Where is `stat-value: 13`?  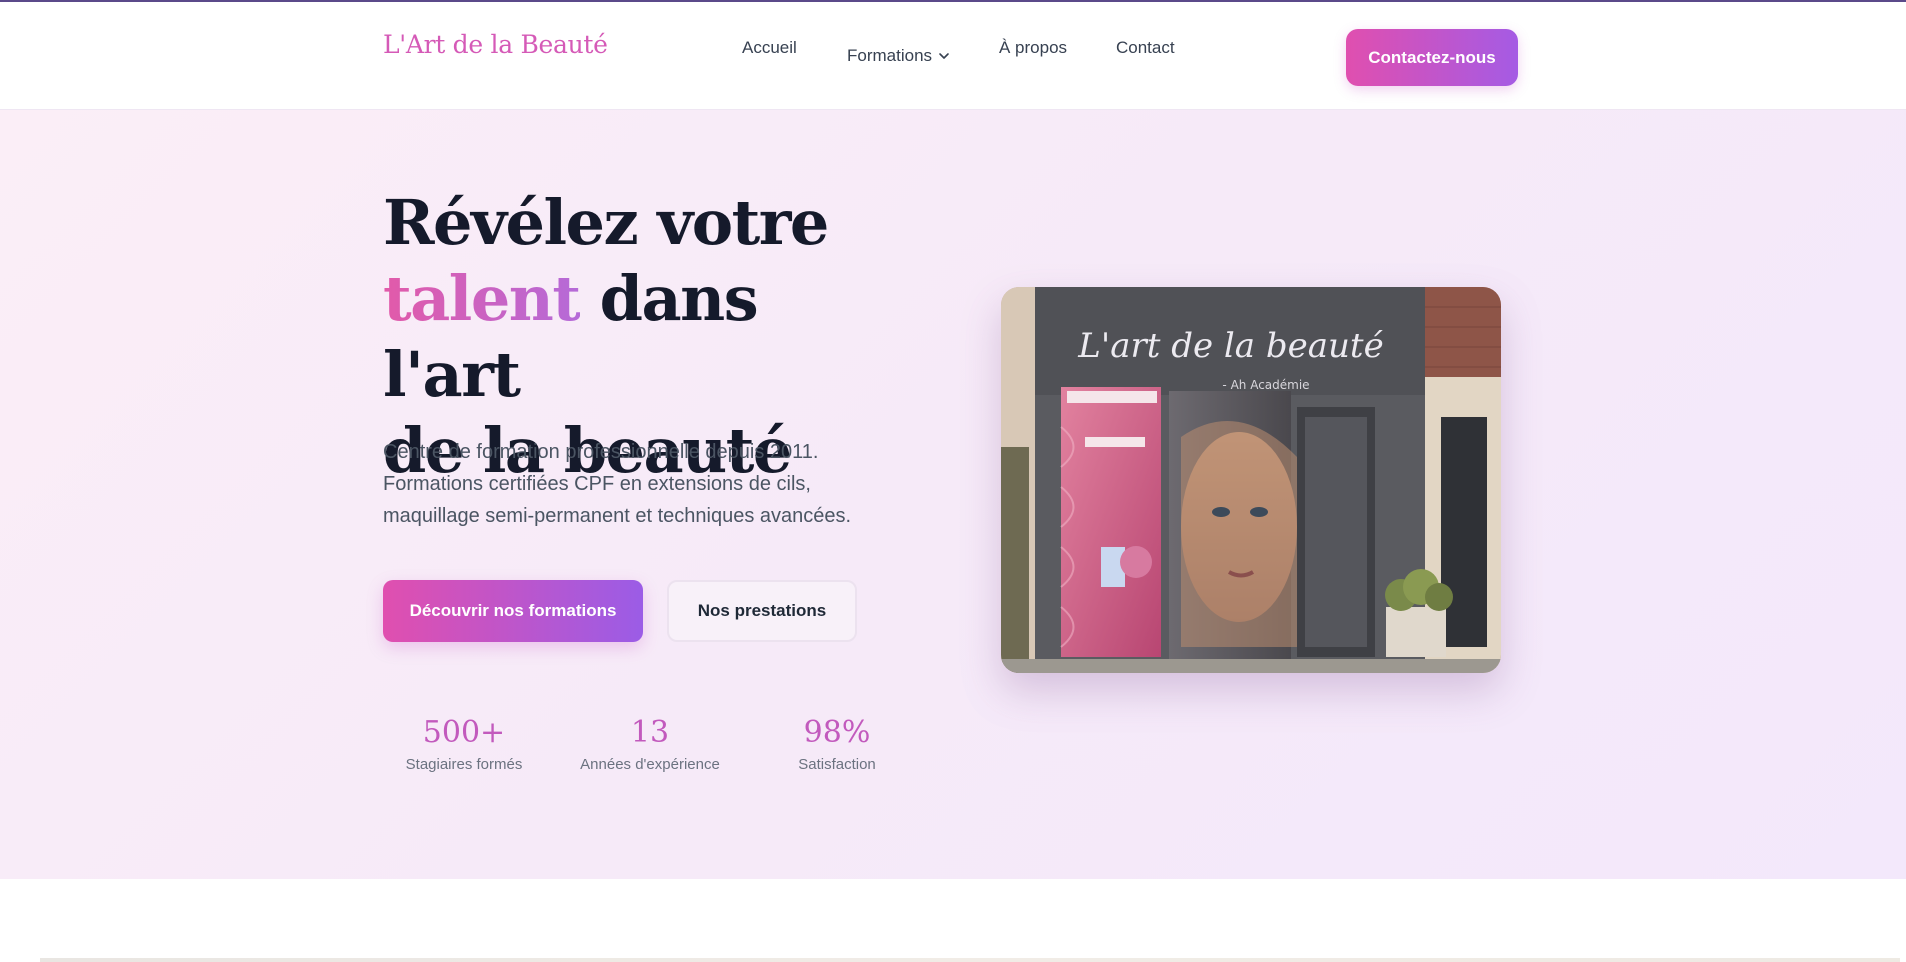
stat-value: 13 is located at coordinates (650, 732).